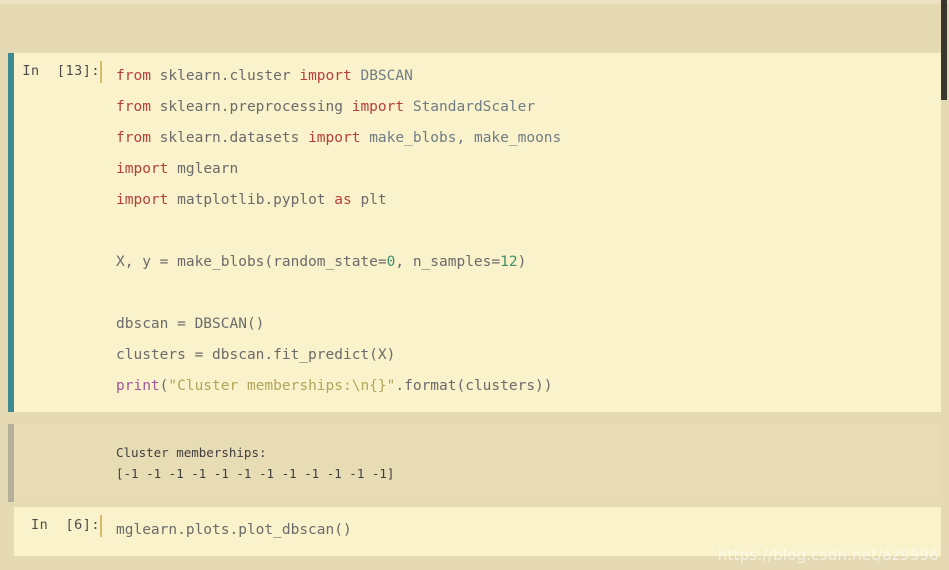 Image resolution: width=949 pixels, height=570 pixels. I want to click on token-class-standardscaler: StandardScaler, so click(474, 107).